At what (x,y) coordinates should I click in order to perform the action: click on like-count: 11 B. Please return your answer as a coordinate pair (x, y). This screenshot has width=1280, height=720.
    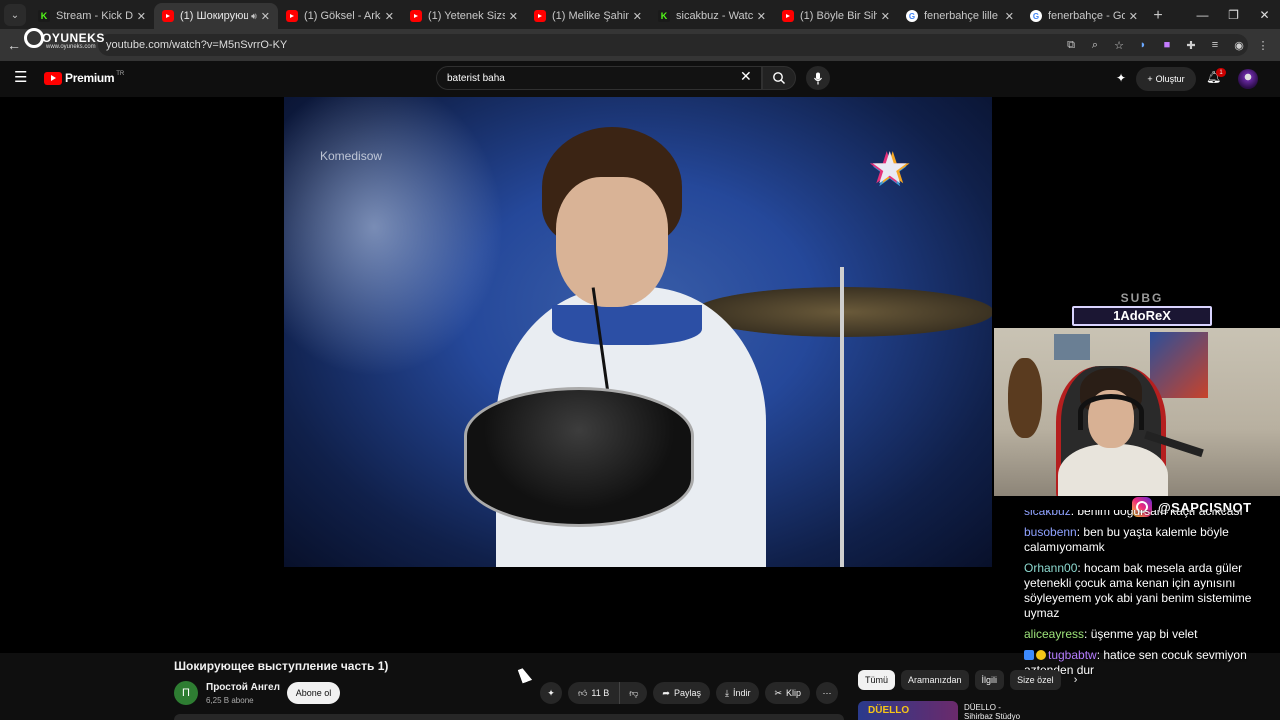
    Looking at the image, I should click on (600, 693).